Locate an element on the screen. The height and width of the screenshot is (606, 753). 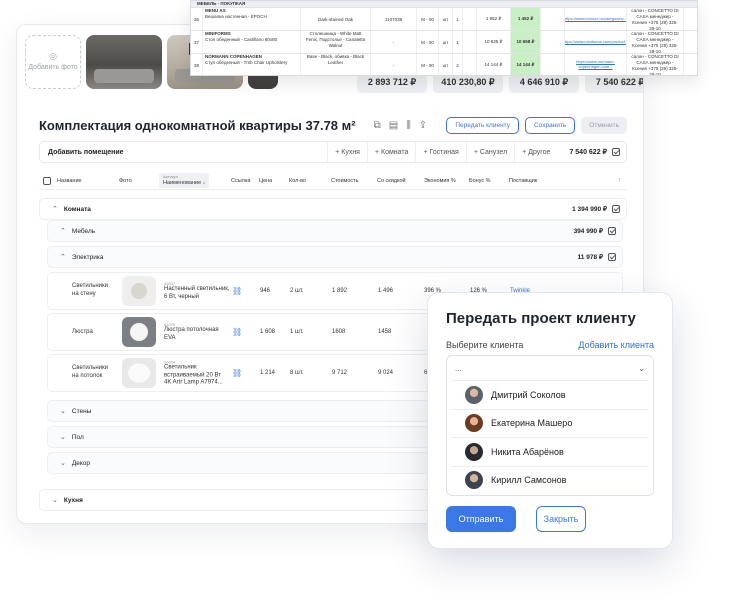
sheet-cell: 1 is located at coordinates (458, 42).